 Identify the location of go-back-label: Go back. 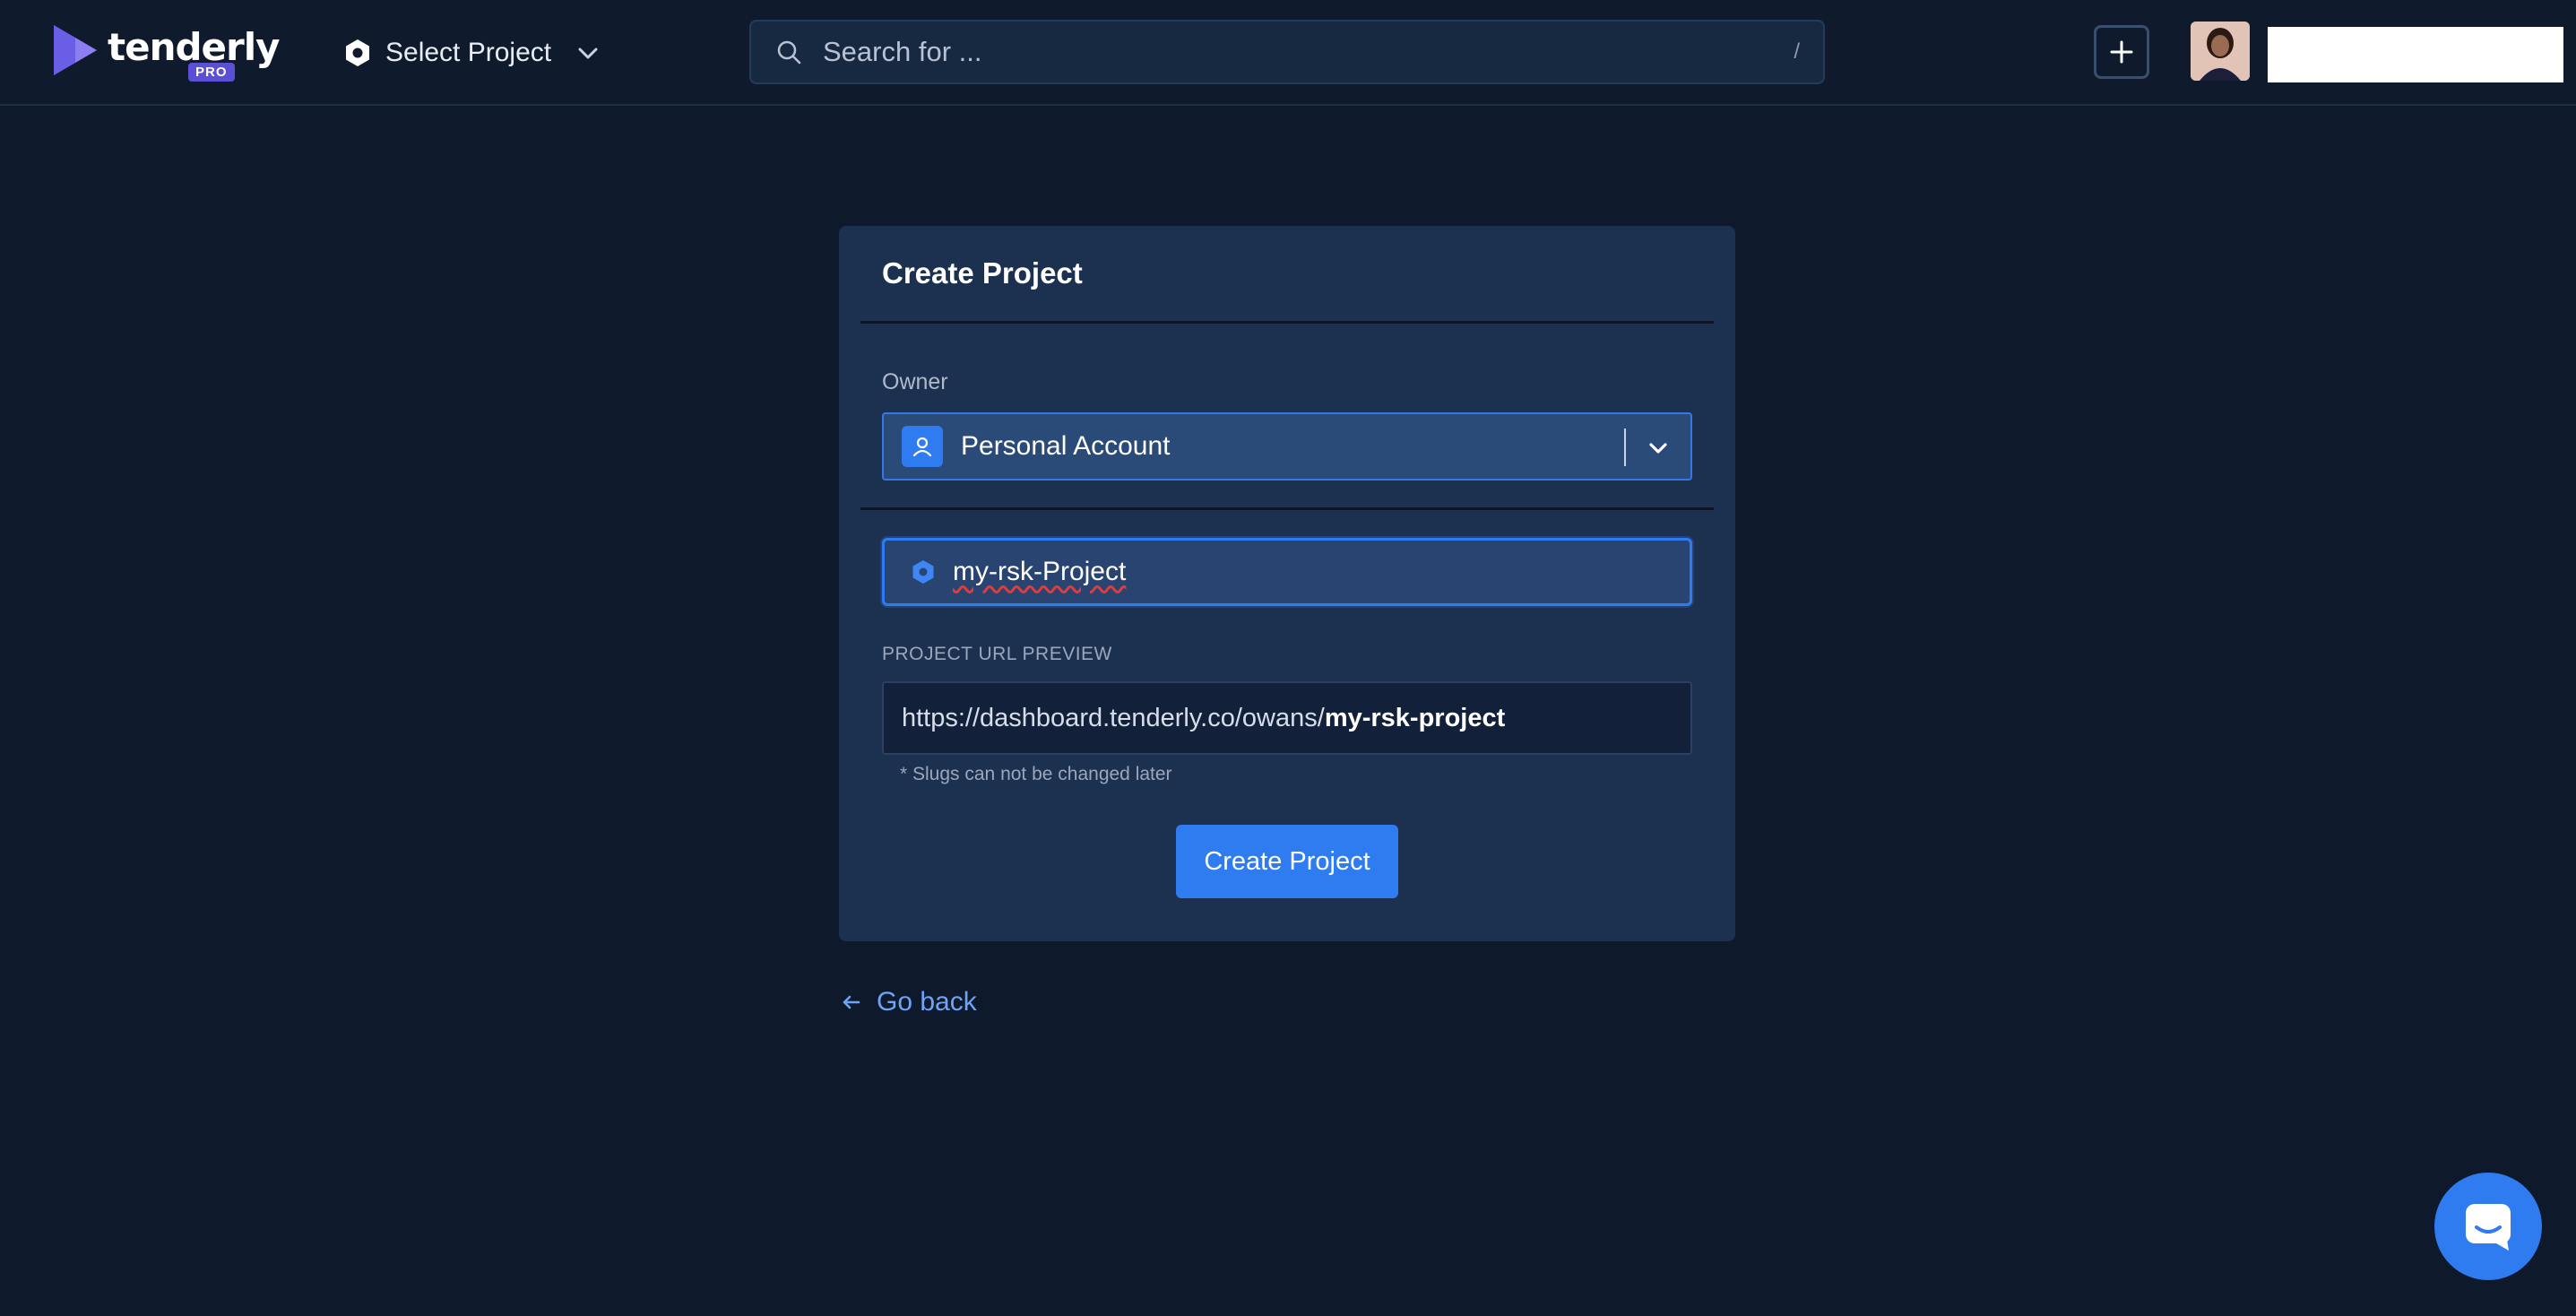
(927, 1002).